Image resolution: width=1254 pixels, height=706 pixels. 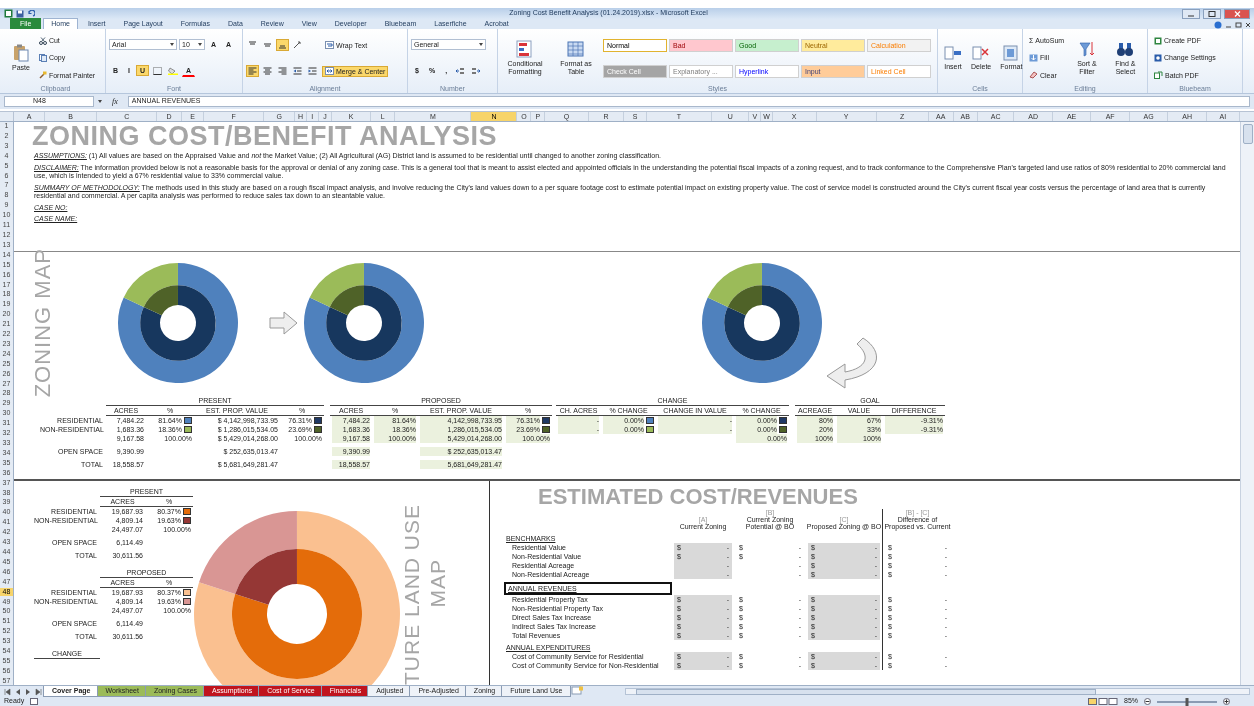 What do you see at coordinates (252, 71) in the screenshot?
I see `align-left-icon` at bounding box center [252, 71].